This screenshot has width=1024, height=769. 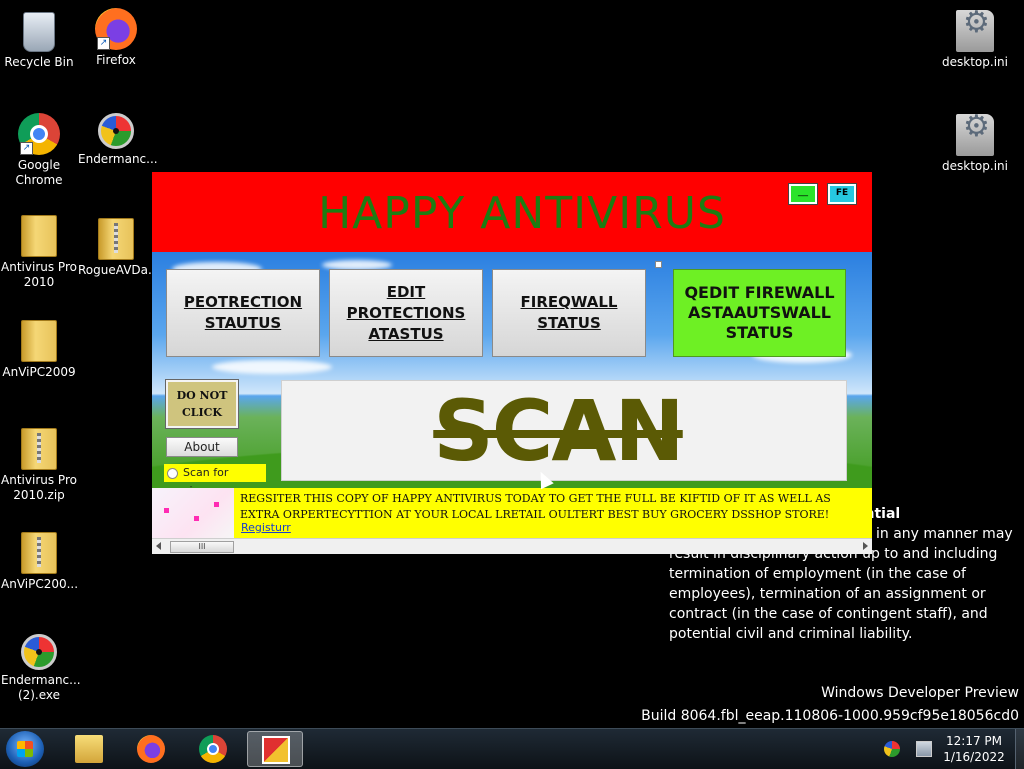 I want to click on desktop-icon-label: Firefox, so click(x=116, y=60).